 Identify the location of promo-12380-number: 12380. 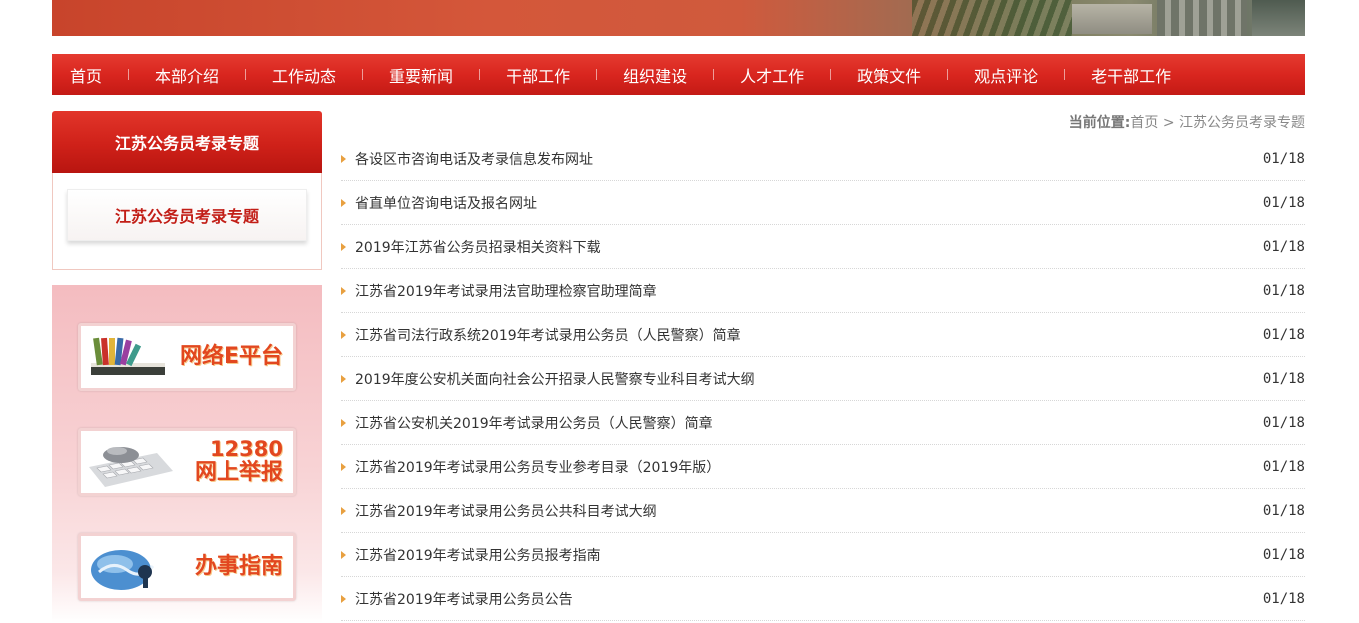
(246, 449).